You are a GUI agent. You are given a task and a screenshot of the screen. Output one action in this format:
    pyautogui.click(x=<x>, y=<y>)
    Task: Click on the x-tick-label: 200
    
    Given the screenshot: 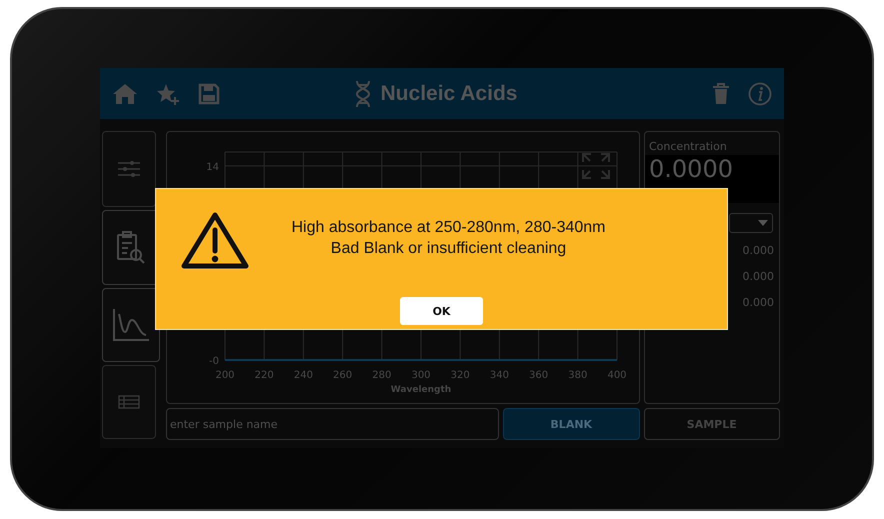 What is the action you would take?
    pyautogui.click(x=225, y=375)
    